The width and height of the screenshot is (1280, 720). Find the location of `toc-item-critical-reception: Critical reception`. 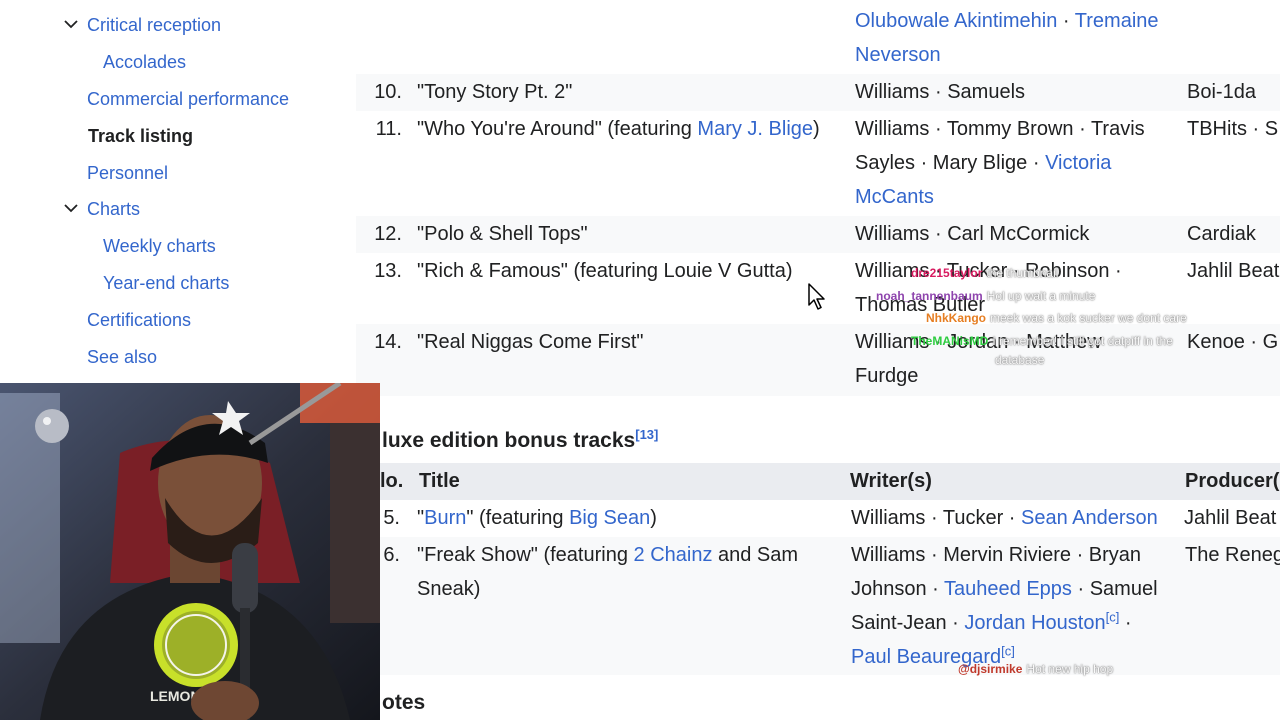

toc-item-critical-reception: Critical reception is located at coordinates (154, 25).